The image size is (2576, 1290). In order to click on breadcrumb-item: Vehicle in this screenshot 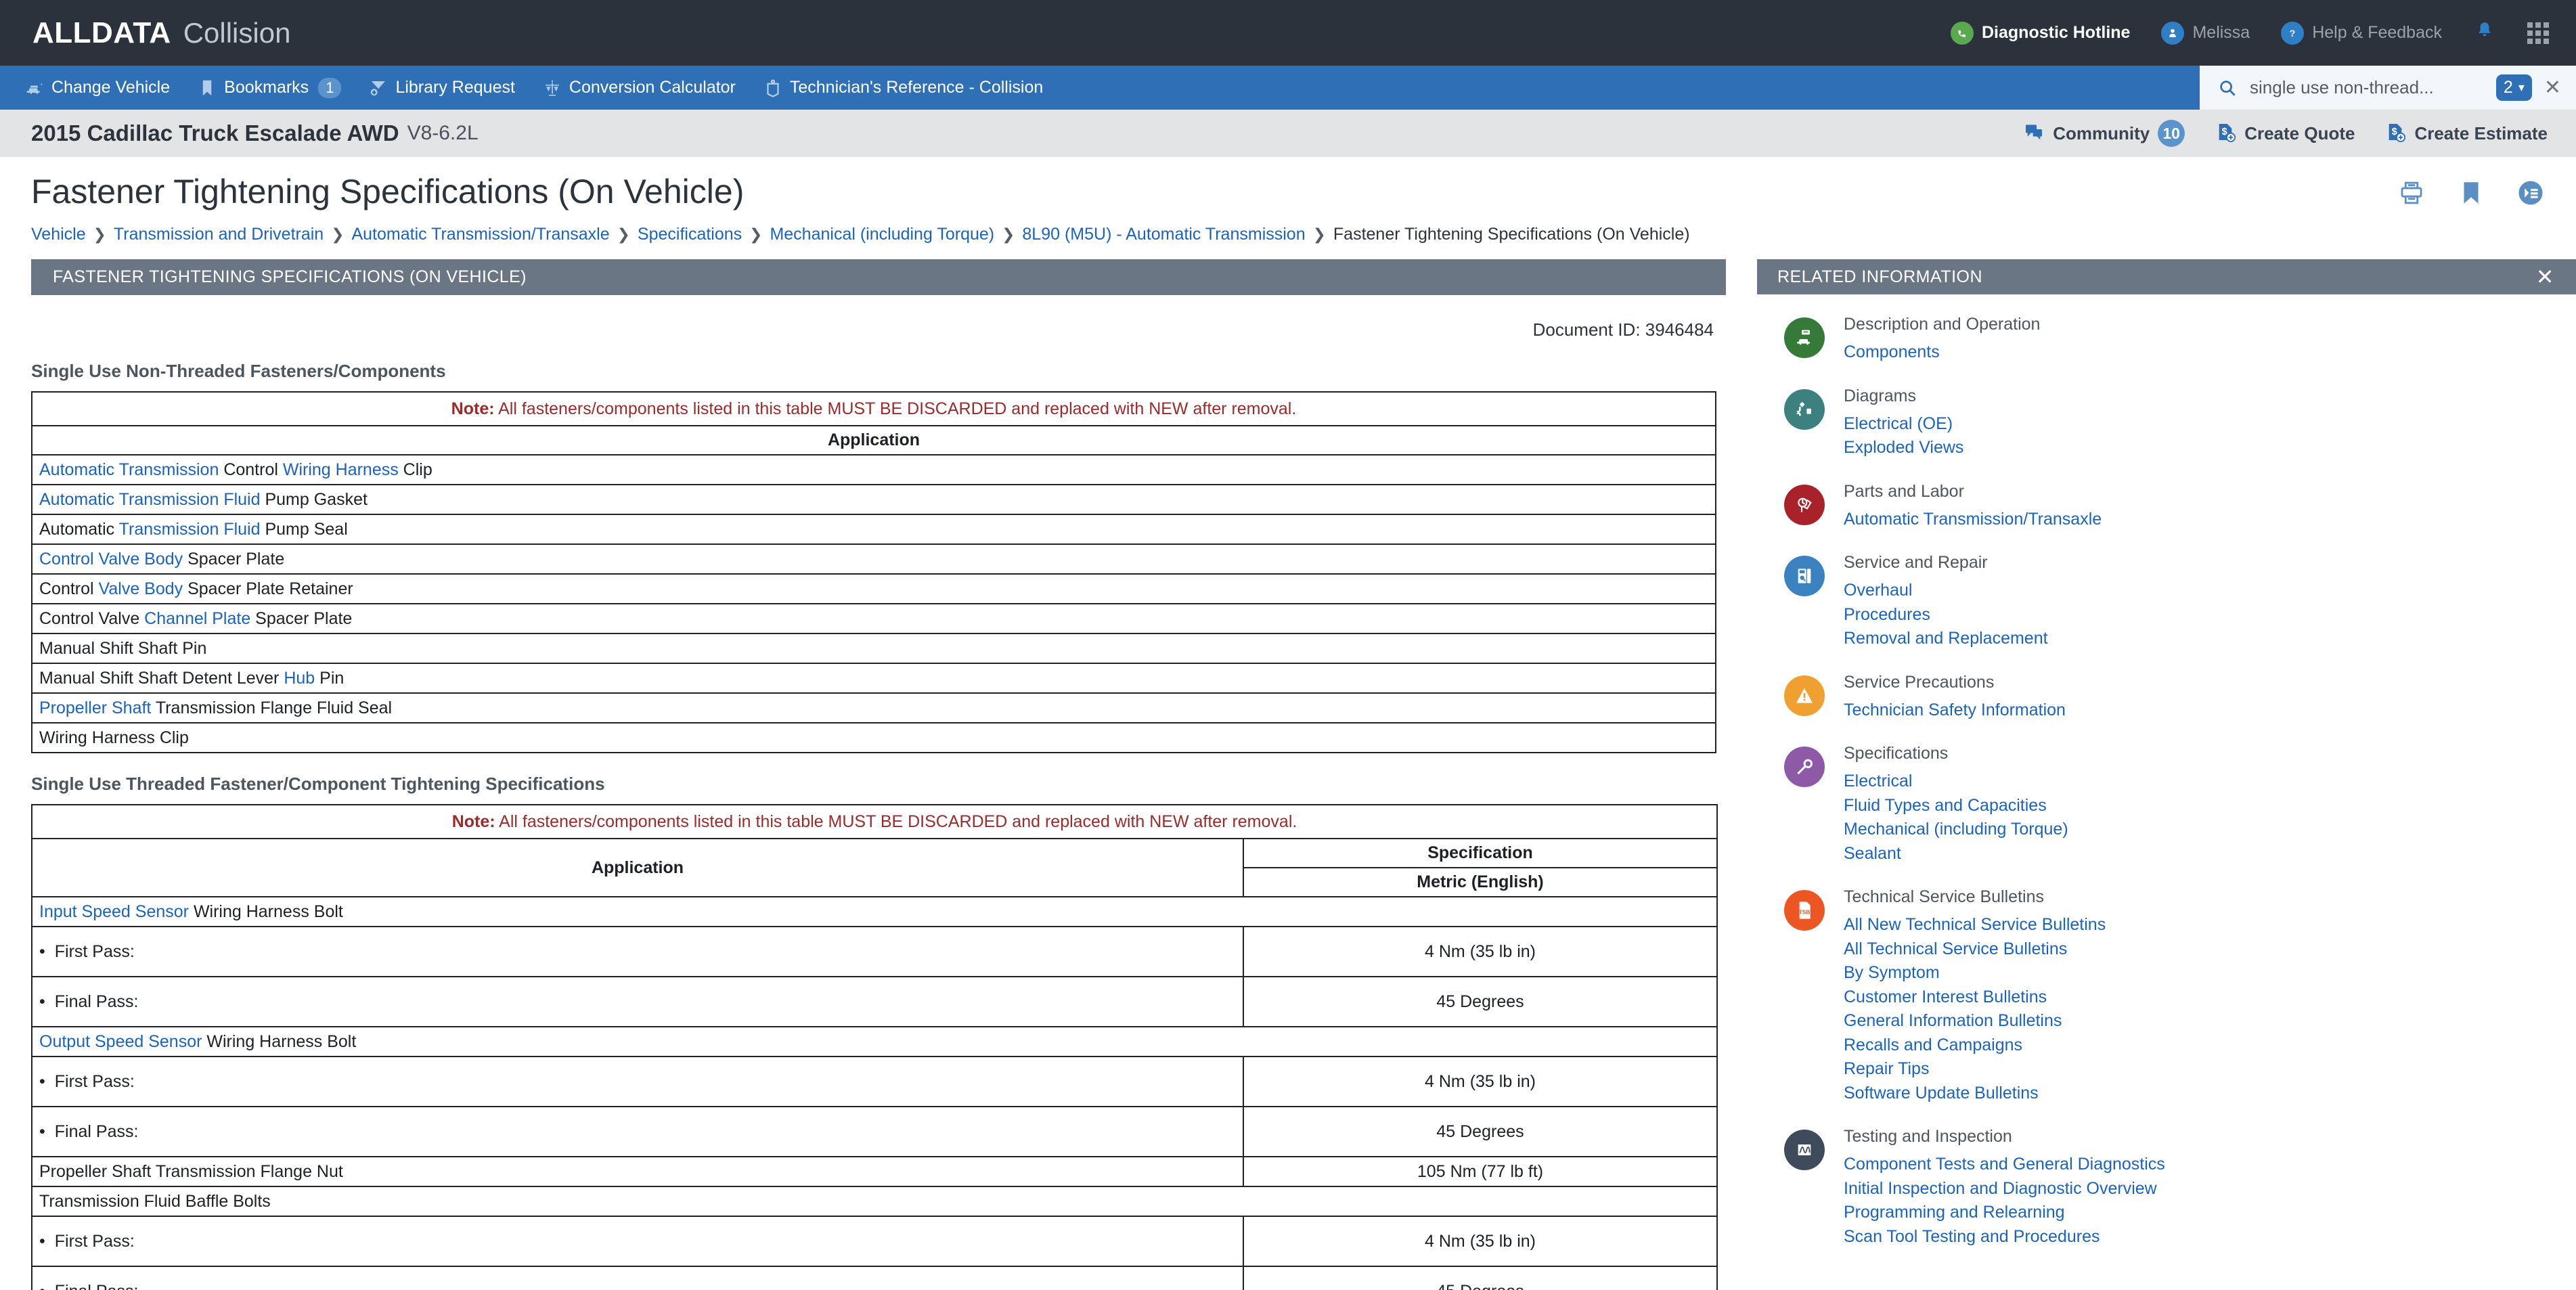, I will do `click(58, 235)`.